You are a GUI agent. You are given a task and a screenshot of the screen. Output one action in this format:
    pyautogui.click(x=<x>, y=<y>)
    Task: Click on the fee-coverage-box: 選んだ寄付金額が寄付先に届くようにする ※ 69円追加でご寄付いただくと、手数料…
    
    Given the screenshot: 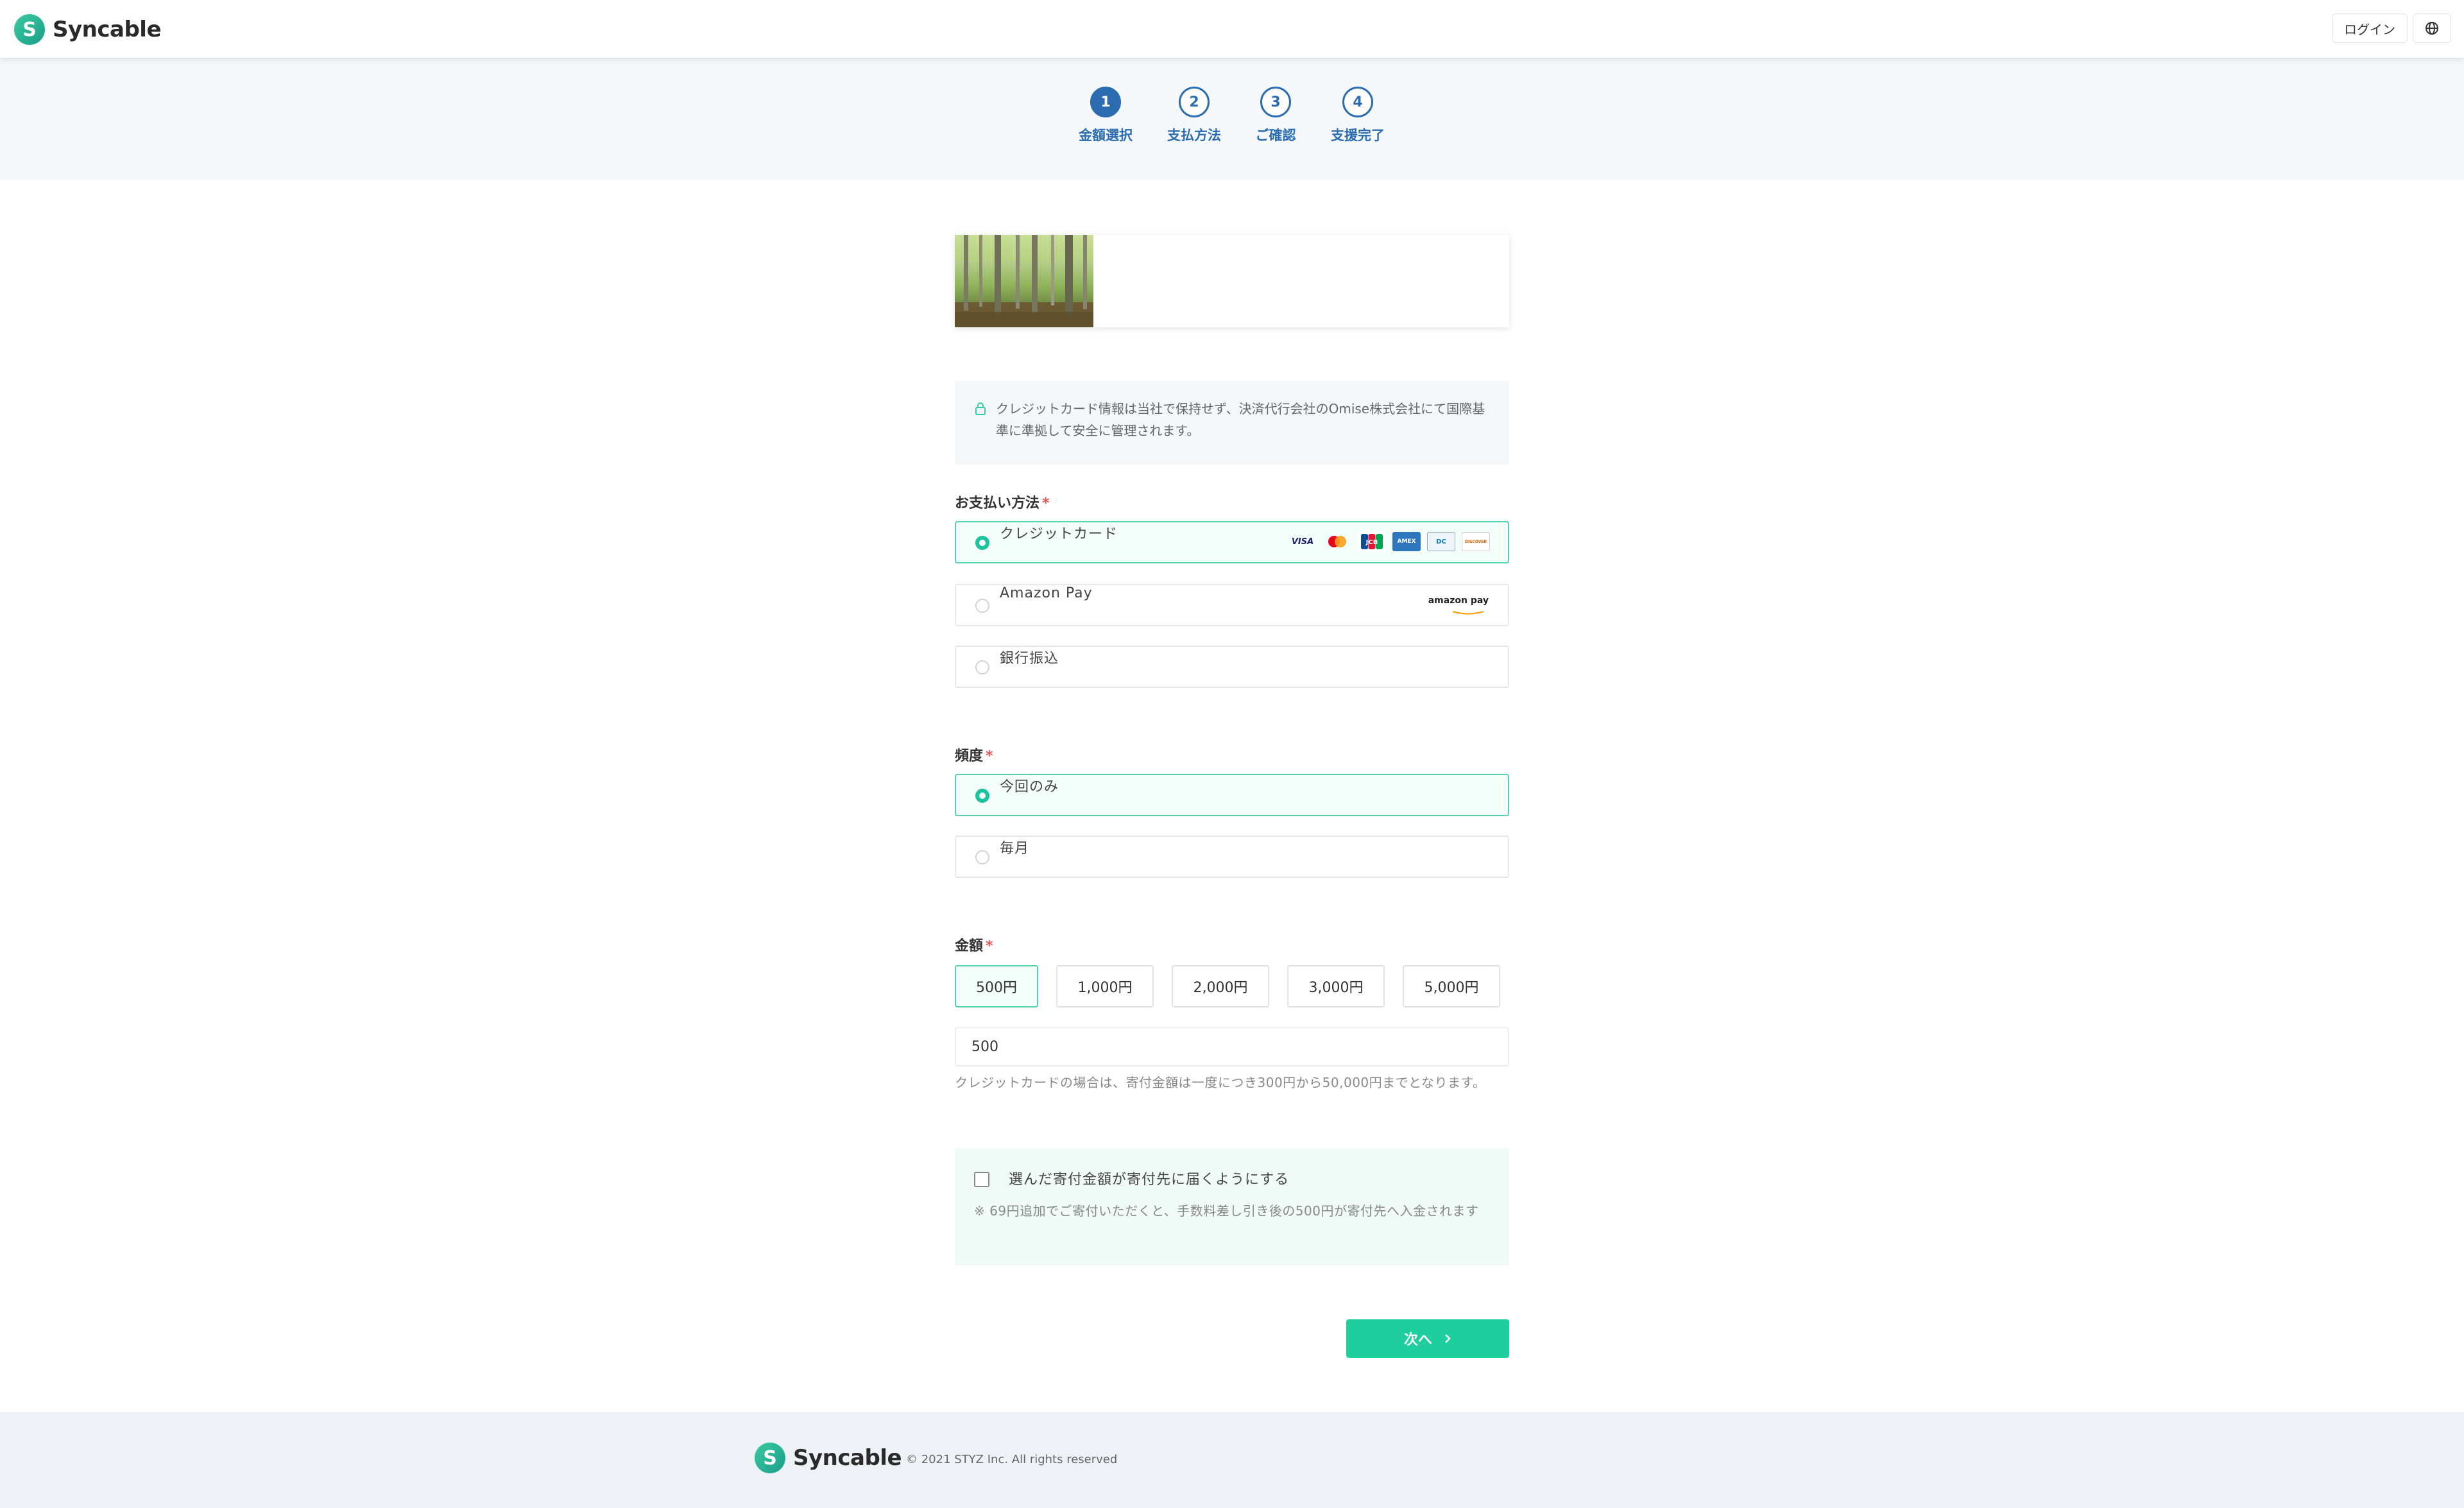 What is the action you would take?
    pyautogui.click(x=1232, y=1207)
    